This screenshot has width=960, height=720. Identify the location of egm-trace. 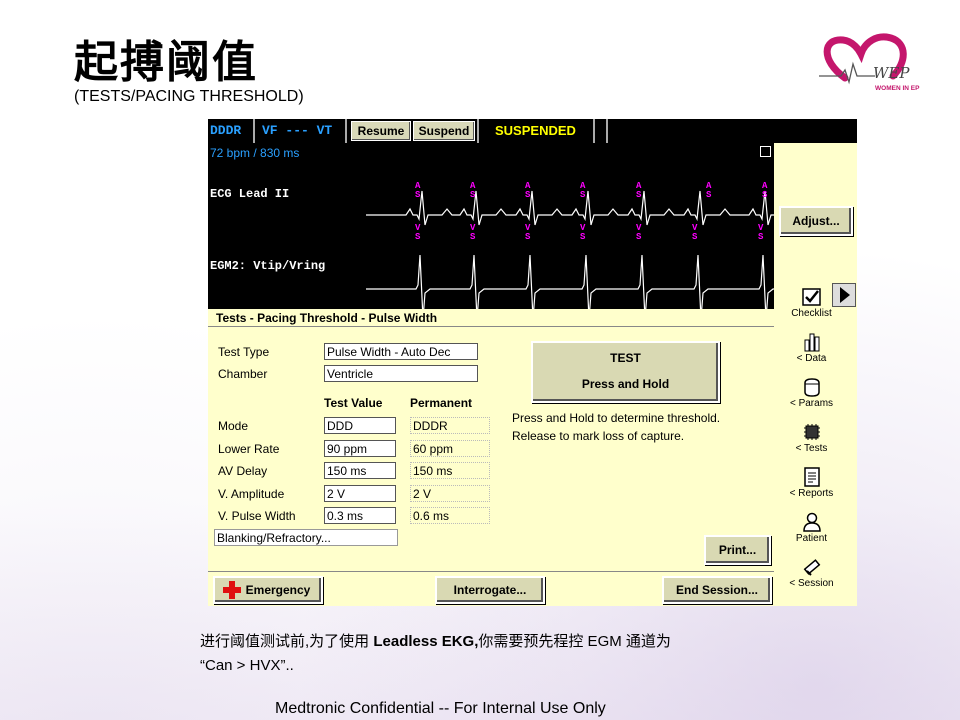
(570, 281).